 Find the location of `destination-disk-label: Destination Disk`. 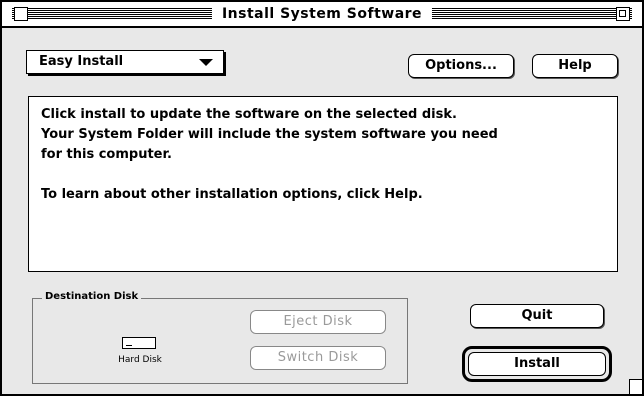

destination-disk-label: Destination Disk is located at coordinates (92, 297).